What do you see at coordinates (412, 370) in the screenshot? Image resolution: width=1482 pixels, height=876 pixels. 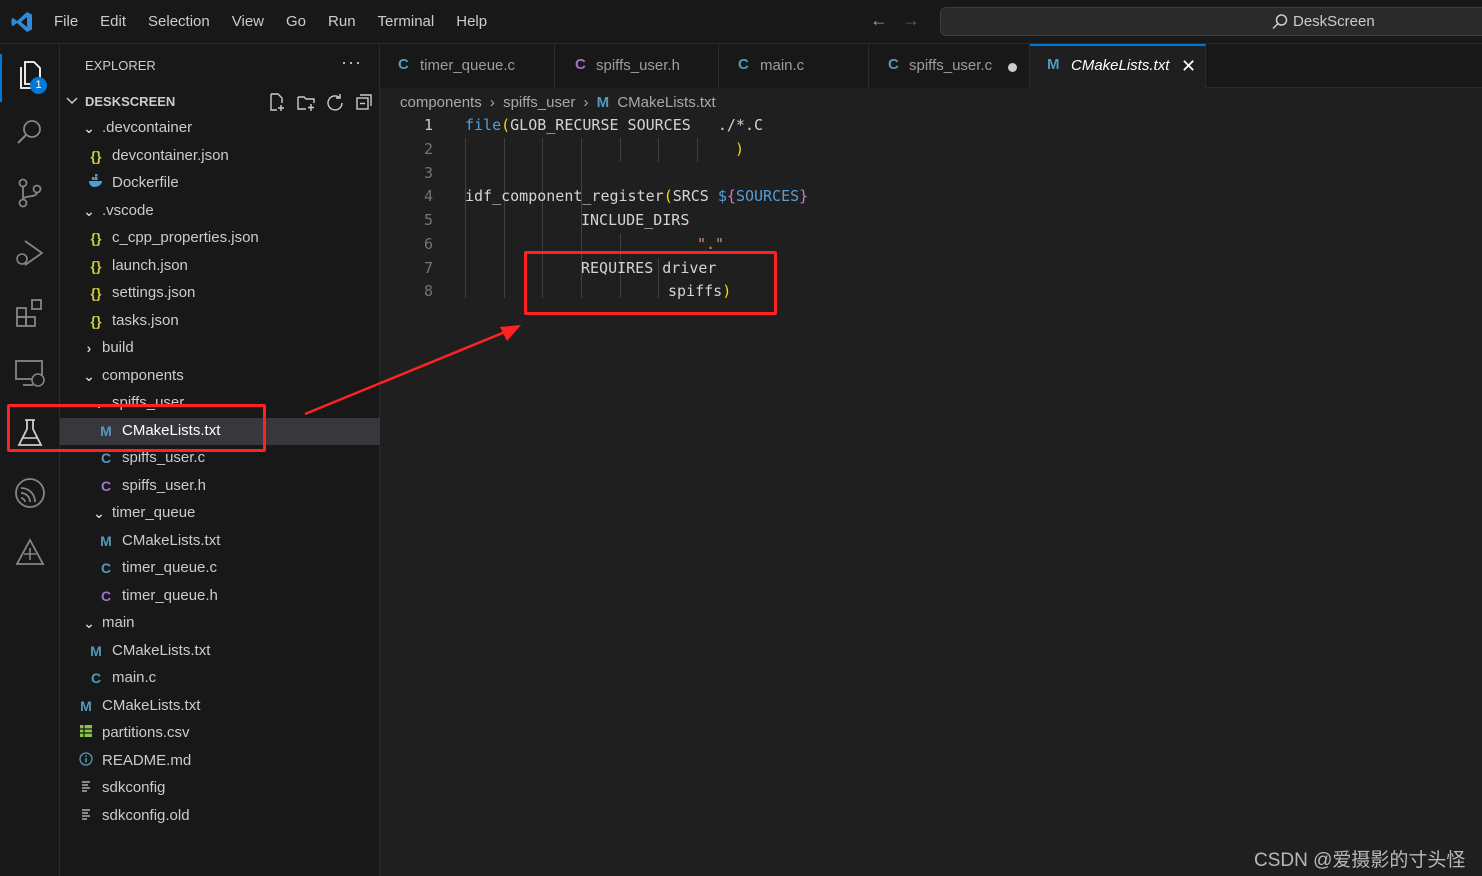 I see `annotation-arrow` at bounding box center [412, 370].